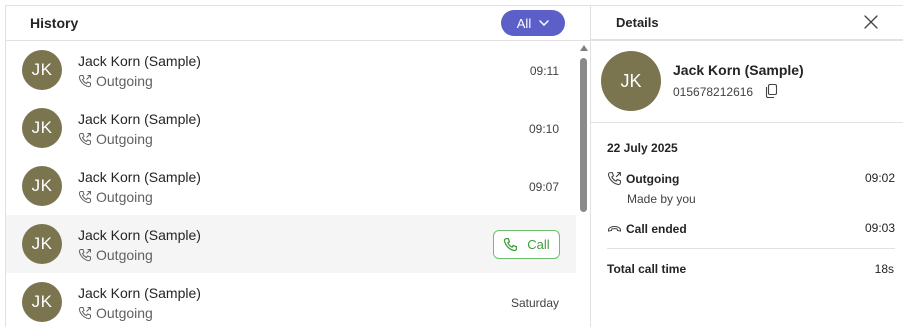 The image size is (903, 327). I want to click on call-event-title: Outgoing, so click(751, 178).